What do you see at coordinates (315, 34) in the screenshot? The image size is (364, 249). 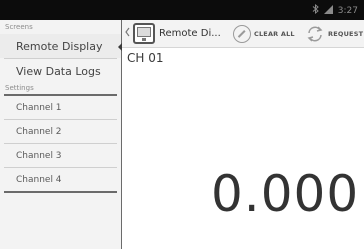 I see `refresh-icon` at bounding box center [315, 34].